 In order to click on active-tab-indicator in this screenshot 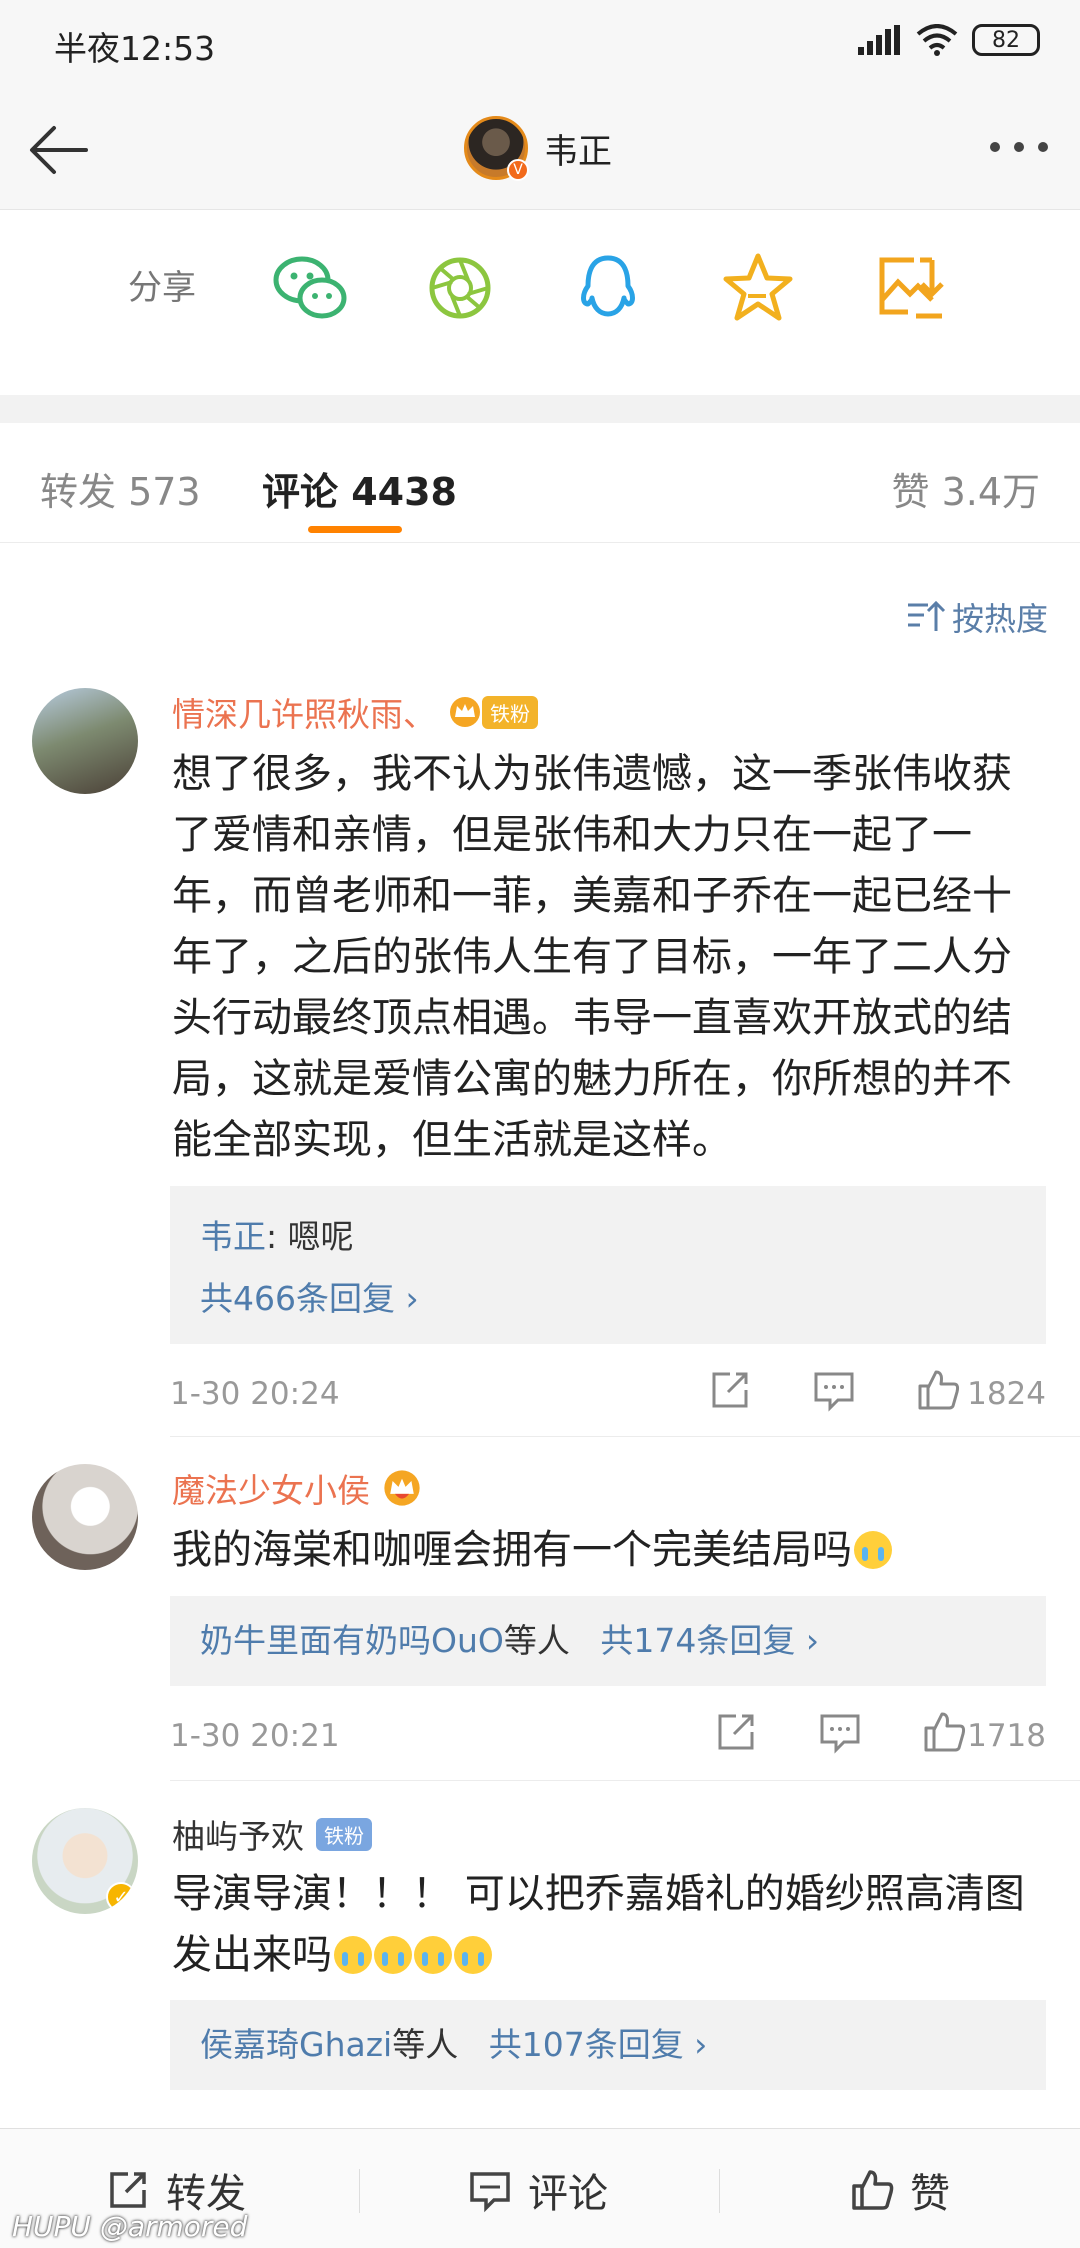, I will do `click(355, 529)`.